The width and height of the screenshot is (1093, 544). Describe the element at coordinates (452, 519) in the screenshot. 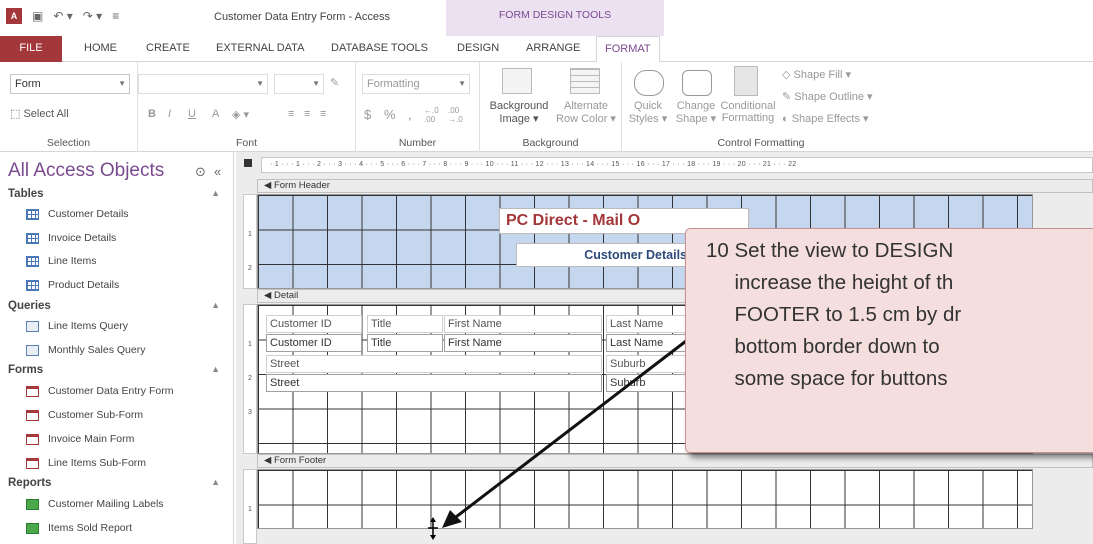

I see `arrow-head` at that location.